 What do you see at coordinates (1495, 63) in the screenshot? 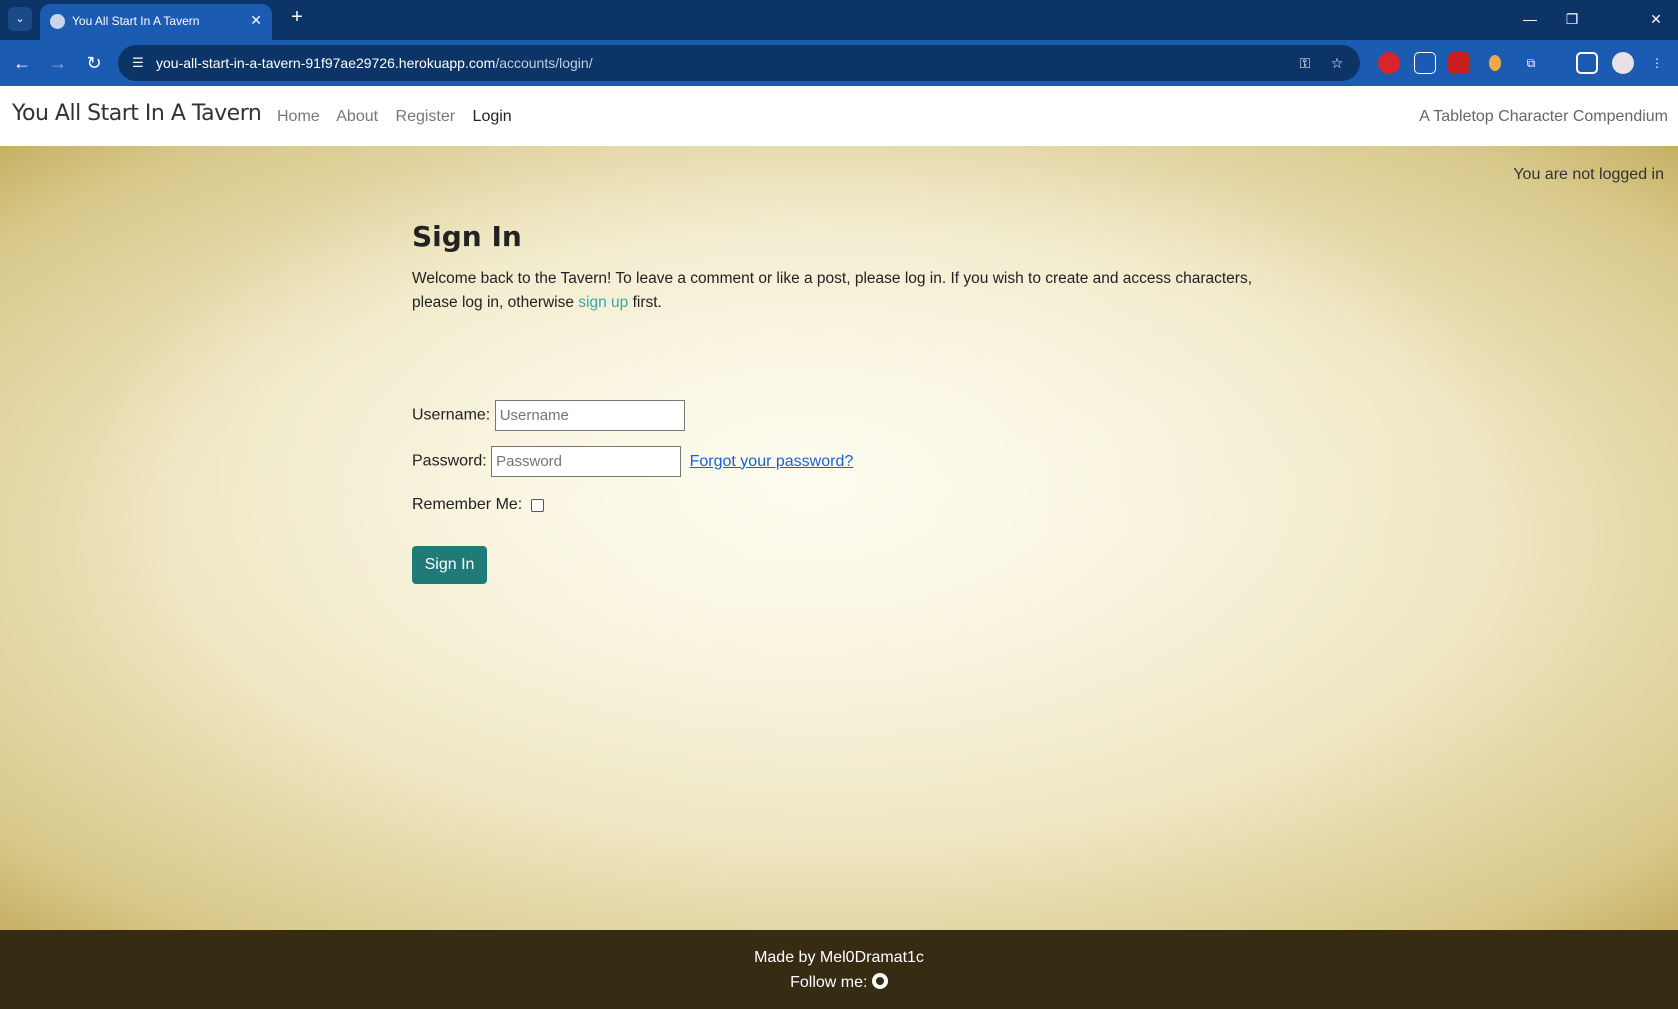
I see `extension-orange-icon` at bounding box center [1495, 63].